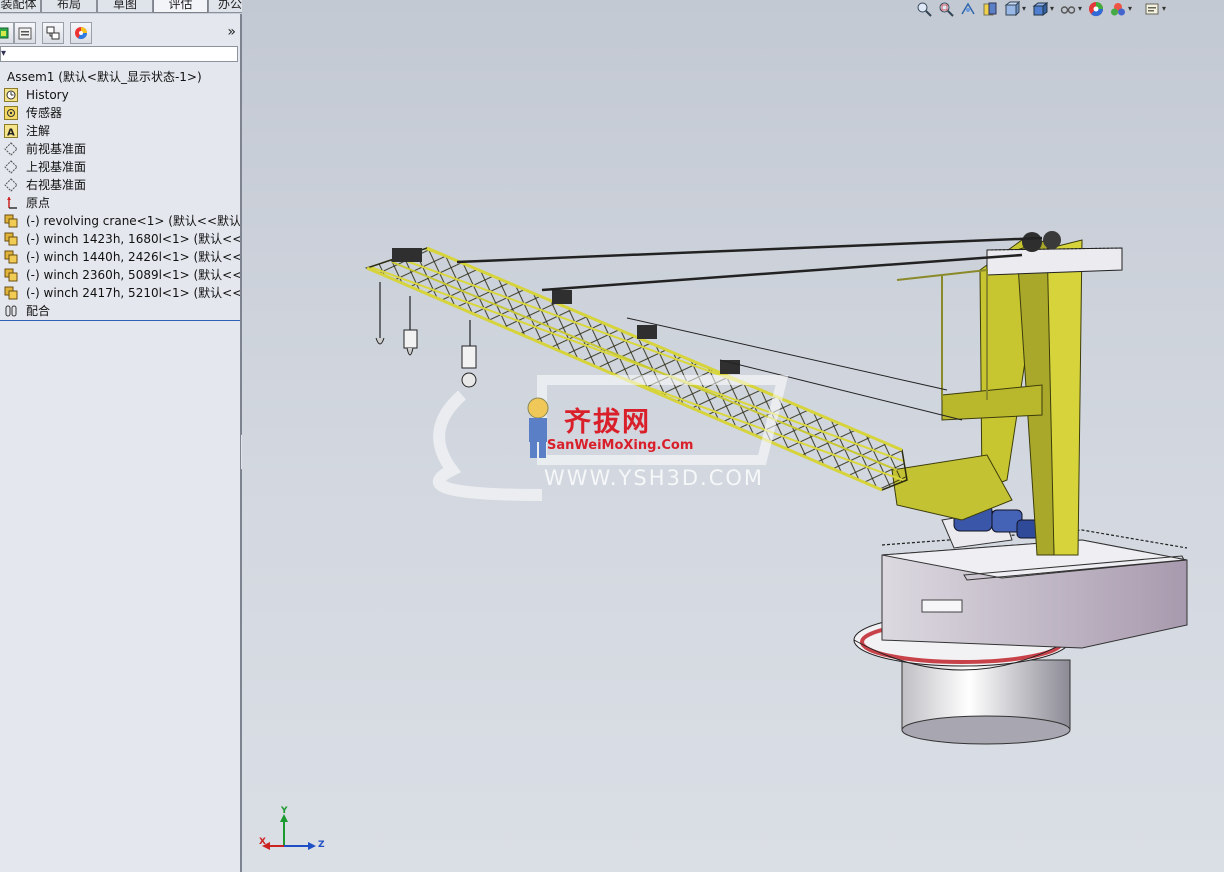 The width and height of the screenshot is (1224, 872). What do you see at coordinates (47, 95) in the screenshot?
I see `tree-item-label: History` at bounding box center [47, 95].